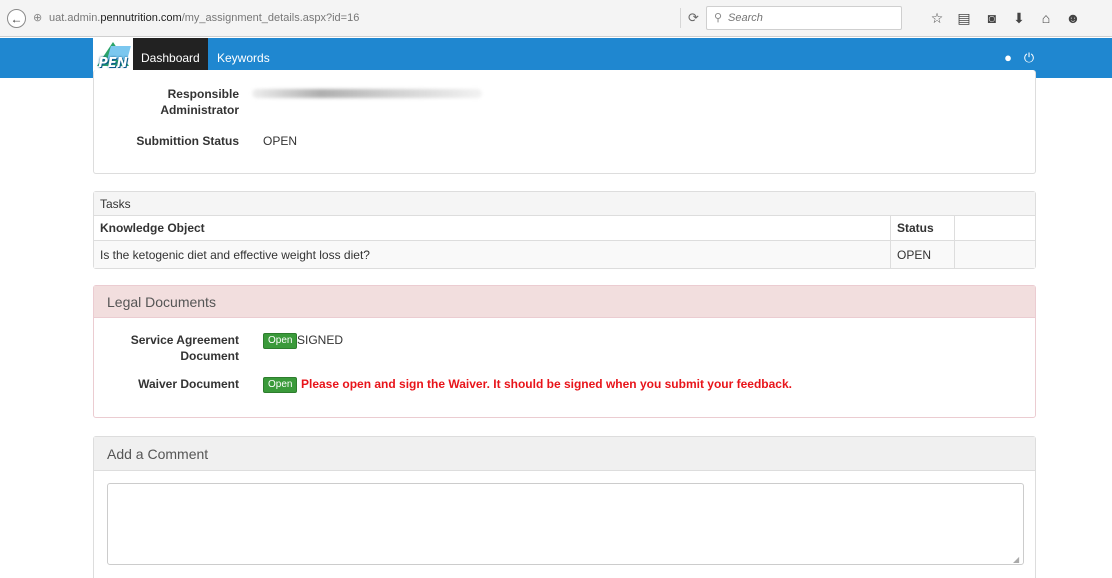  Describe the element at coordinates (1029, 58) in the screenshot. I see `power-icon: ⏻` at that location.